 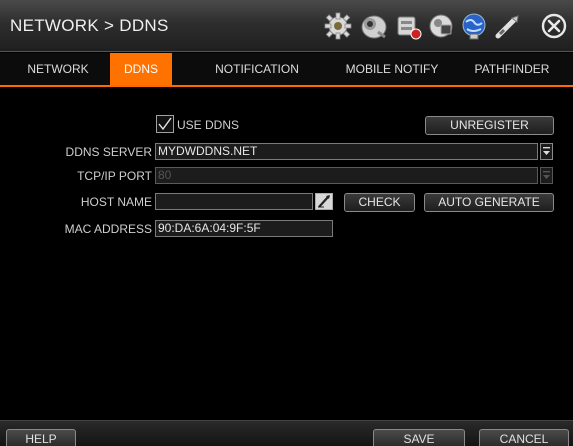 What do you see at coordinates (41, 437) in the screenshot?
I see `help-button: HELP` at bounding box center [41, 437].